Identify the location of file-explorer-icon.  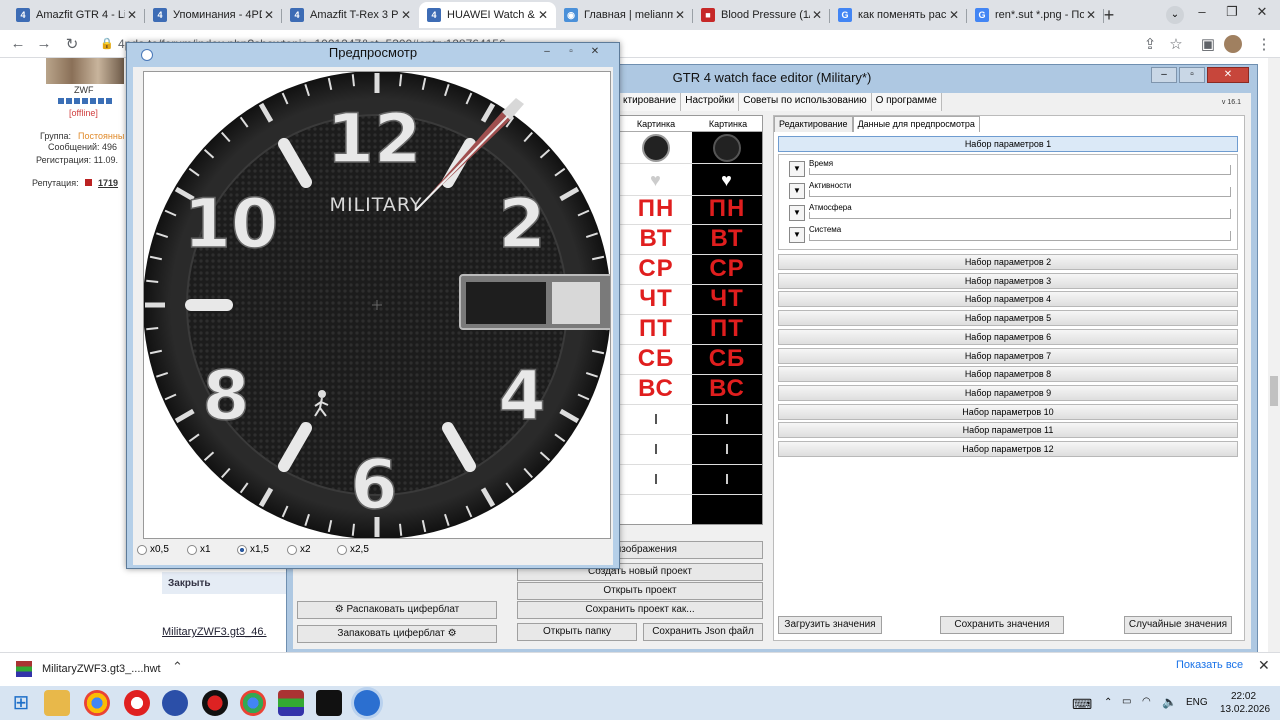
(57, 703).